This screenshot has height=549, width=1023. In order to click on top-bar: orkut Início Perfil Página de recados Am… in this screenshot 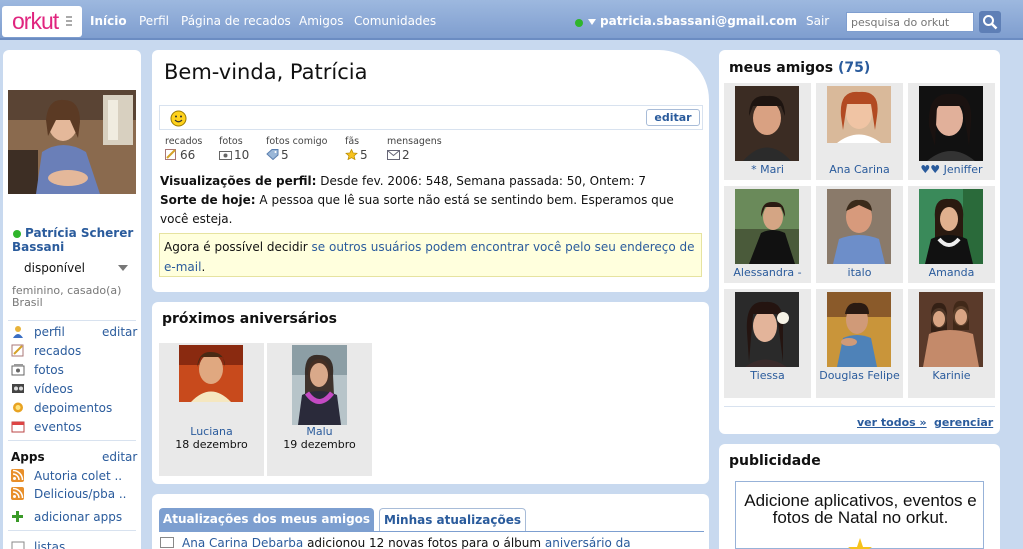, I will do `click(511, 20)`.